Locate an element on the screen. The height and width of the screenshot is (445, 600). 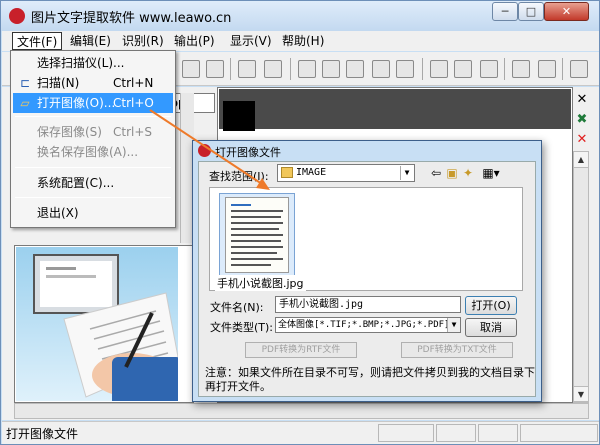
sort-icon is located at coordinates (381, 69).